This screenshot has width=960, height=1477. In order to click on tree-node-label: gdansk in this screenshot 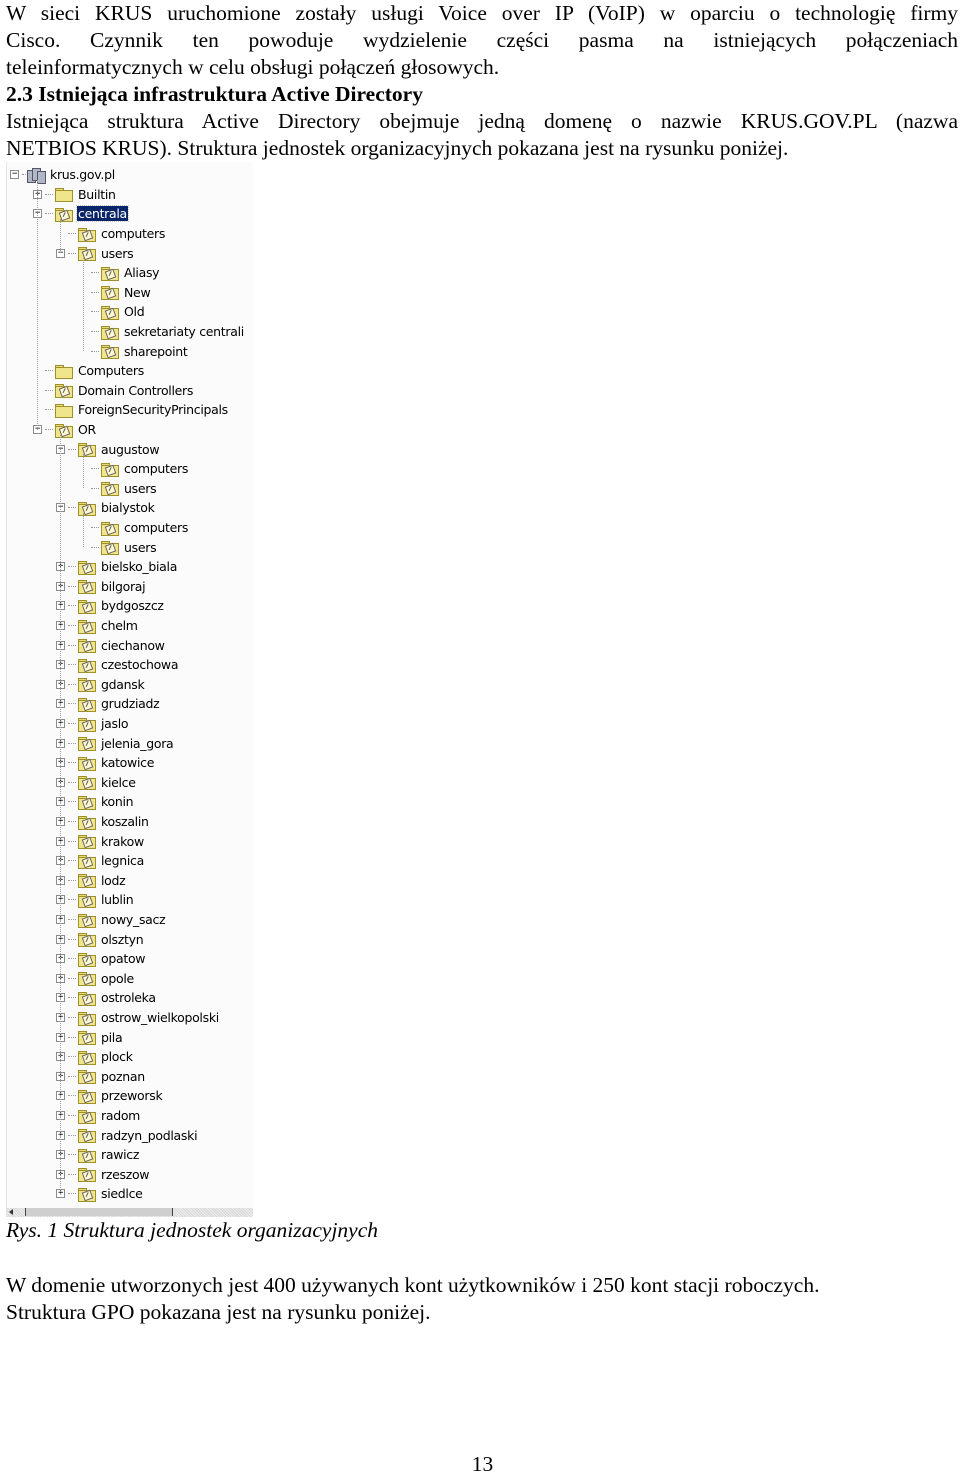, I will do `click(122, 684)`.